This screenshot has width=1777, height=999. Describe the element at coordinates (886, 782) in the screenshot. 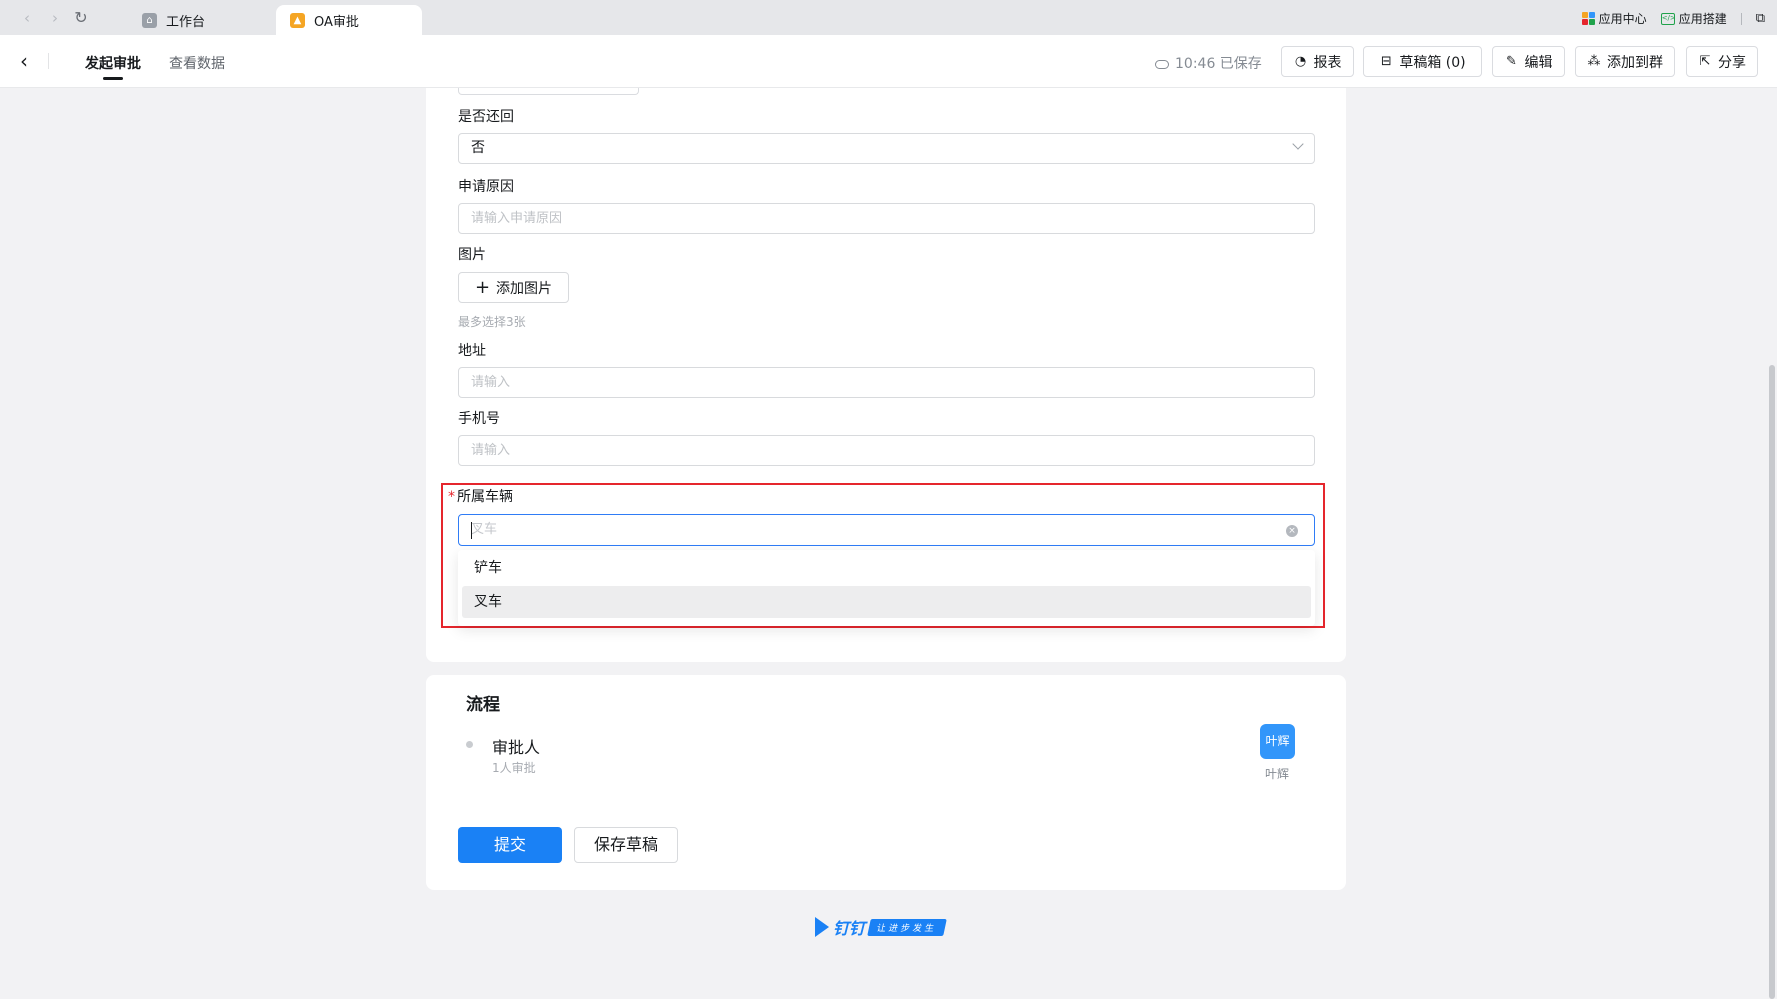

I see `flow-card` at that location.